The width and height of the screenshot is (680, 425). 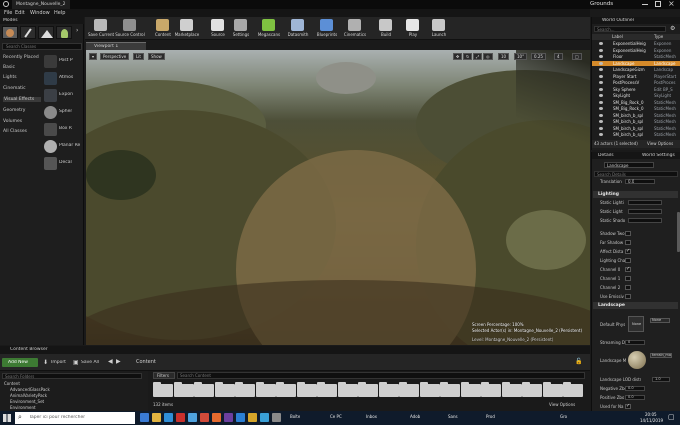 What do you see at coordinates (12, 121) in the screenshot?
I see `category-volumes: Volumes` at bounding box center [12, 121].